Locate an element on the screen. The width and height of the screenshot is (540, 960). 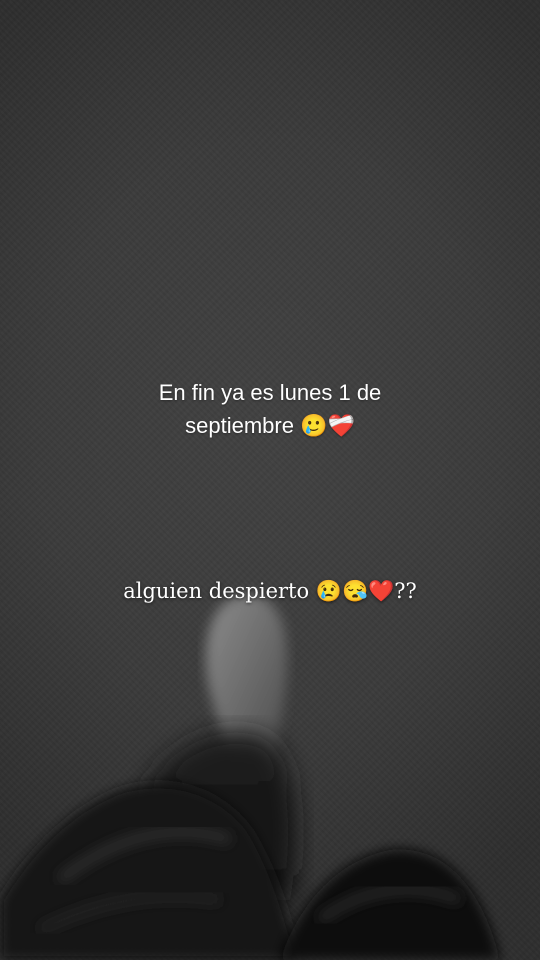
caption-question-text: alguien despierto 😢😪❤️?? is located at coordinates (270, 591).